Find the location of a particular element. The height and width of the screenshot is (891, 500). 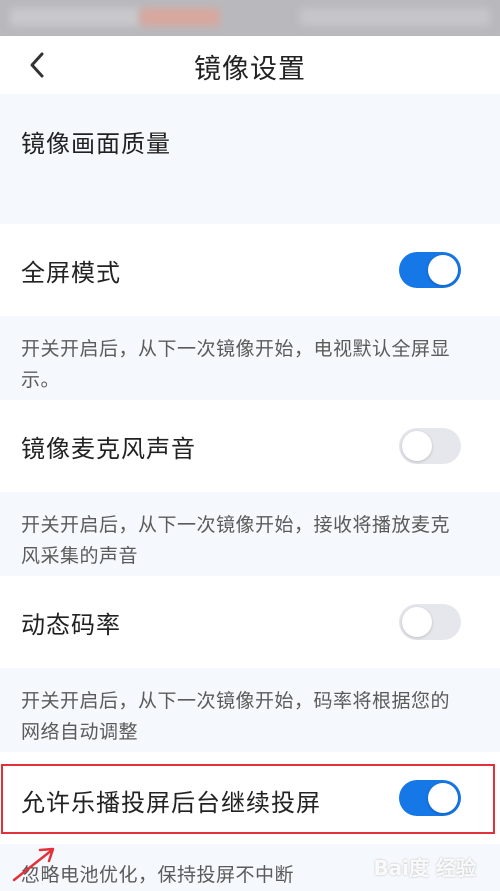

mic-sound-toggle is located at coordinates (430, 446).